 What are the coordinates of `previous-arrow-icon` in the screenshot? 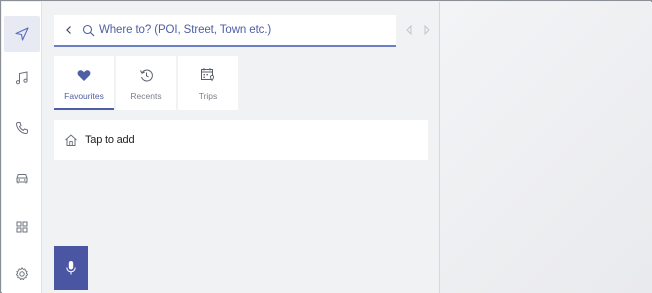 It's located at (409, 30).